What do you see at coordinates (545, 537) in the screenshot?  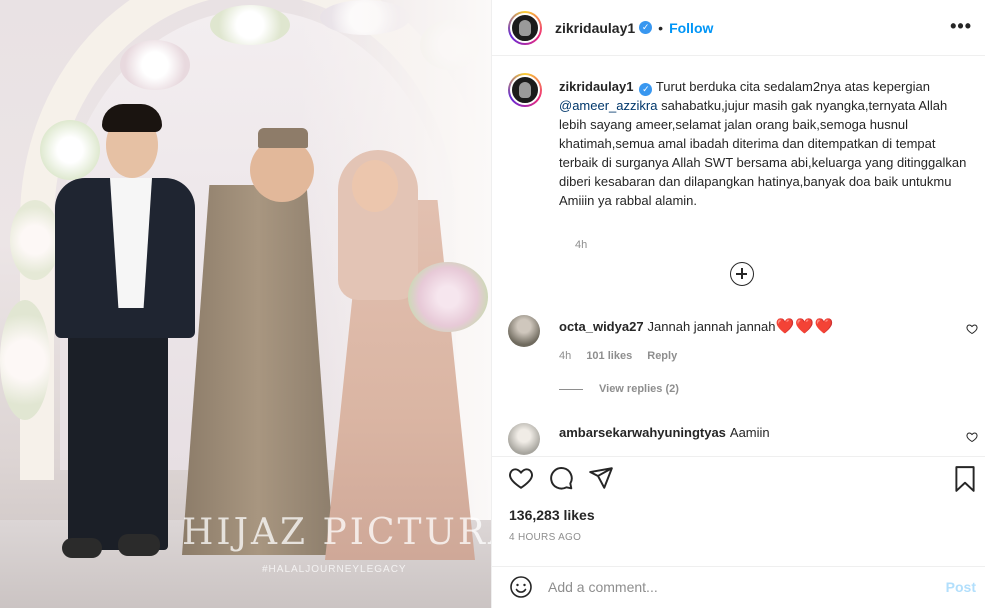 I see `post-timestamp: 4 HOURS AGO` at bounding box center [545, 537].